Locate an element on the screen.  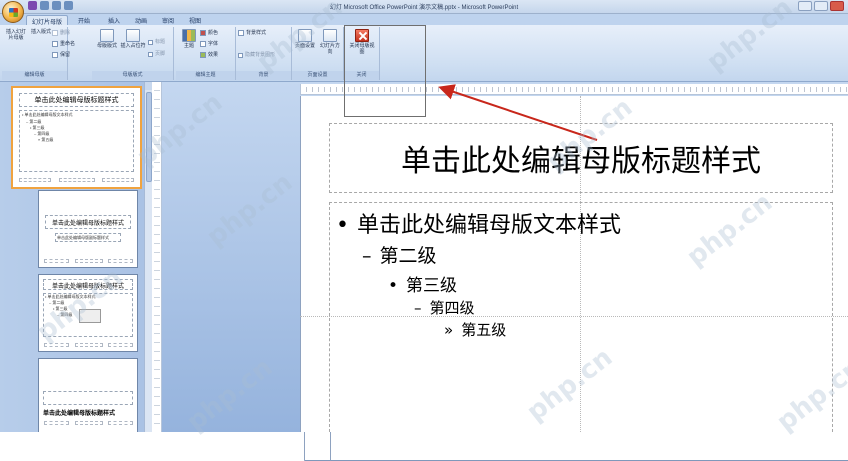
tab-slide-master: 幻灯片母版 is located at coordinates (47, 20).